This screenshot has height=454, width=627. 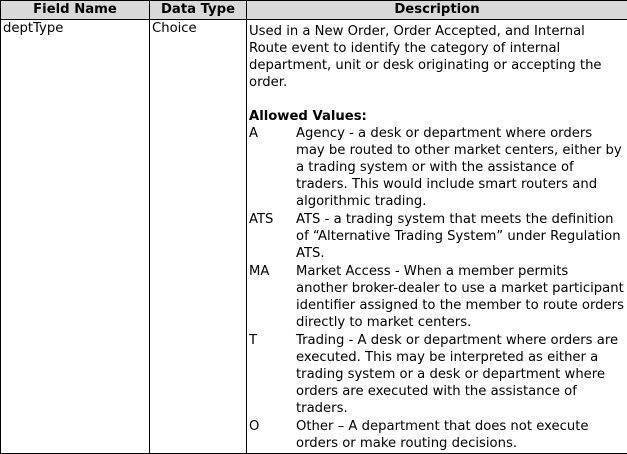 What do you see at coordinates (272, 297) in the screenshot?
I see `allowed-value-code: MA` at bounding box center [272, 297].